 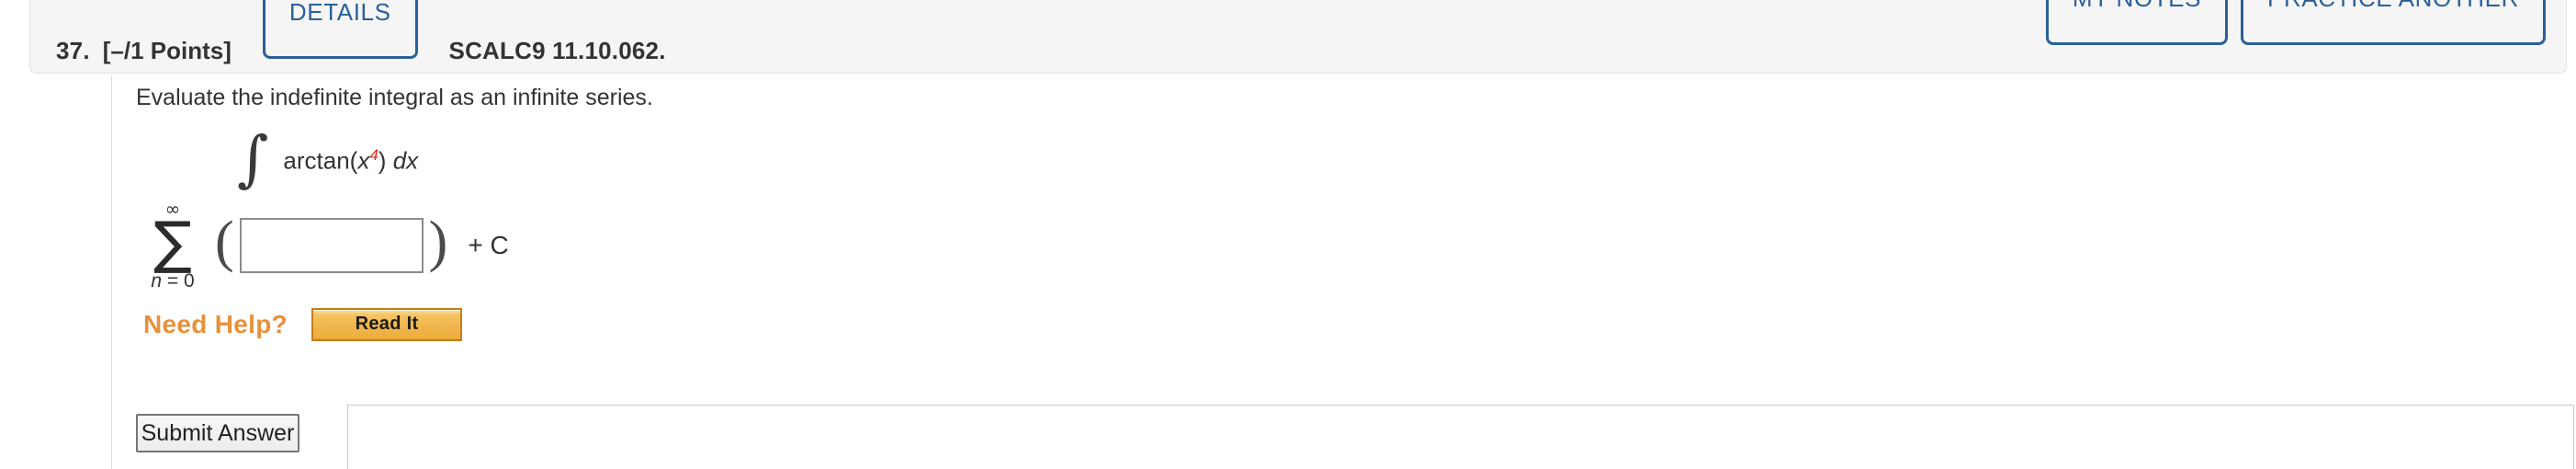 I want to click on submit-row: Submit Answer, so click(x=217, y=433).